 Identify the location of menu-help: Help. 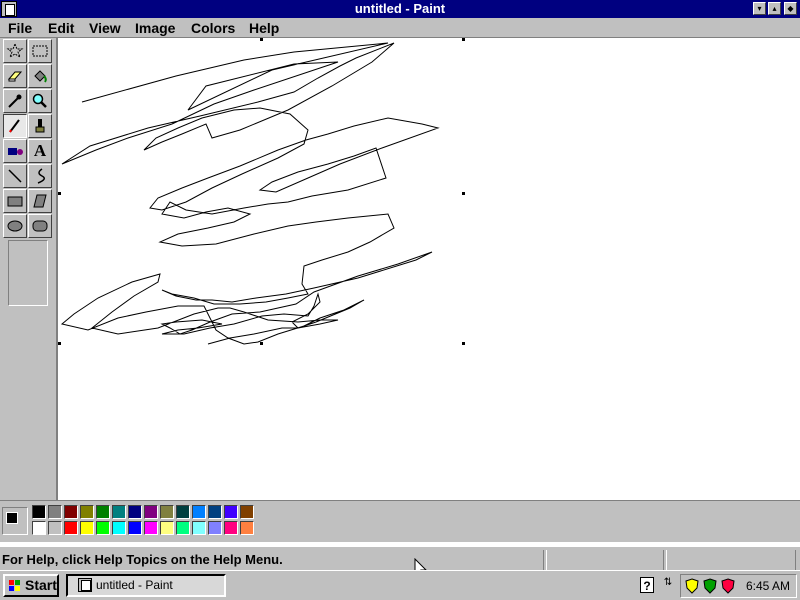
(264, 28).